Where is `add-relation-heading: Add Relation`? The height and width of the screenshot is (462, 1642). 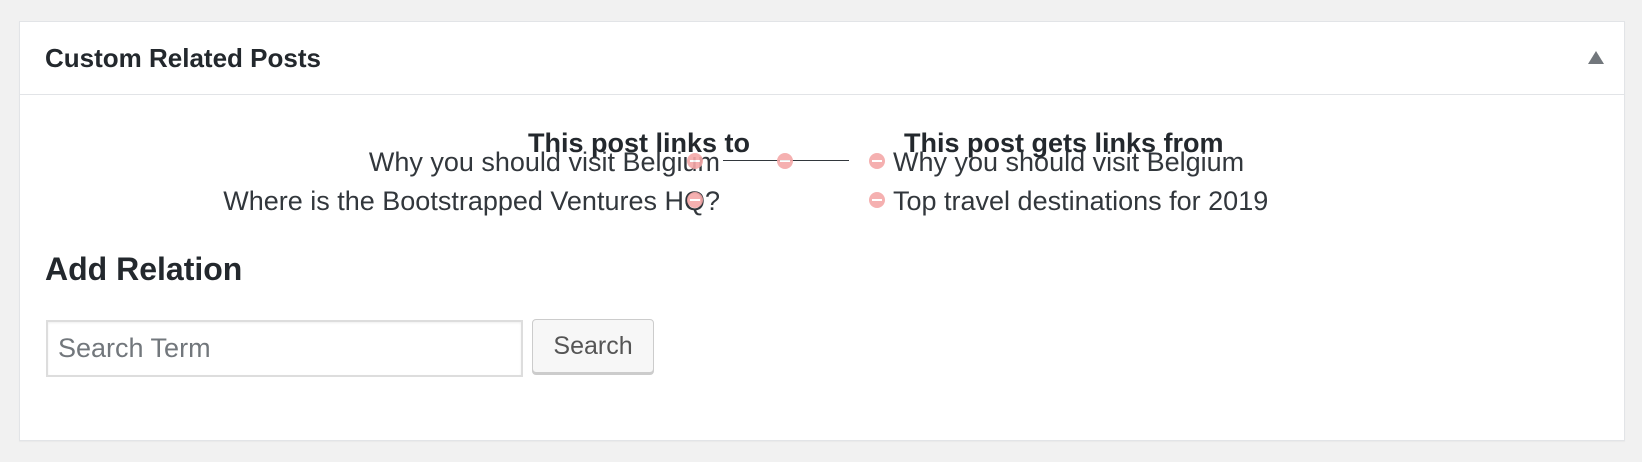
add-relation-heading: Add Relation is located at coordinates (144, 269).